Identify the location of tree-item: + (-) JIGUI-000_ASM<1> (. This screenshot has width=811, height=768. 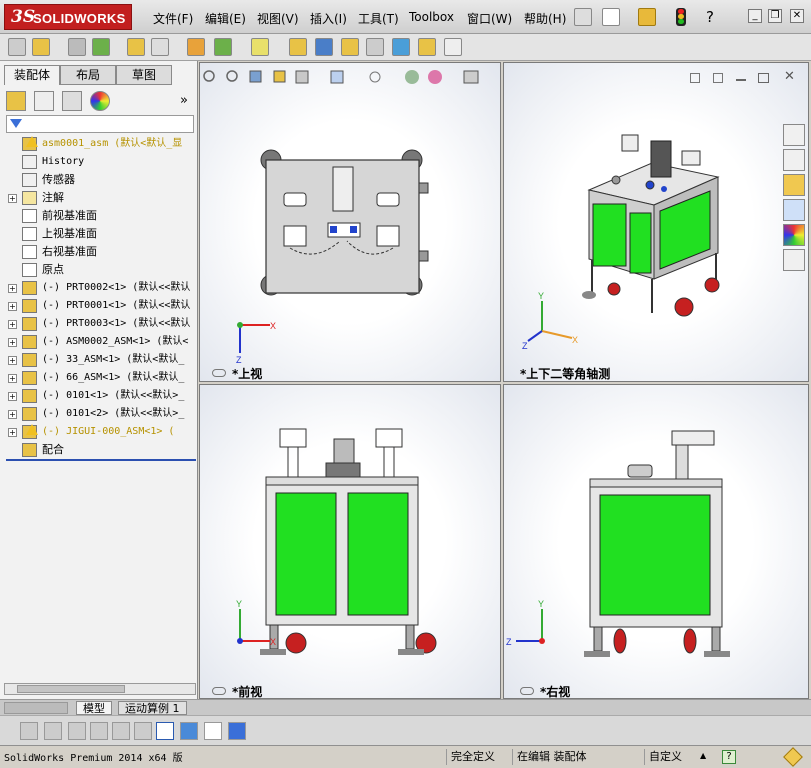
(99, 432).